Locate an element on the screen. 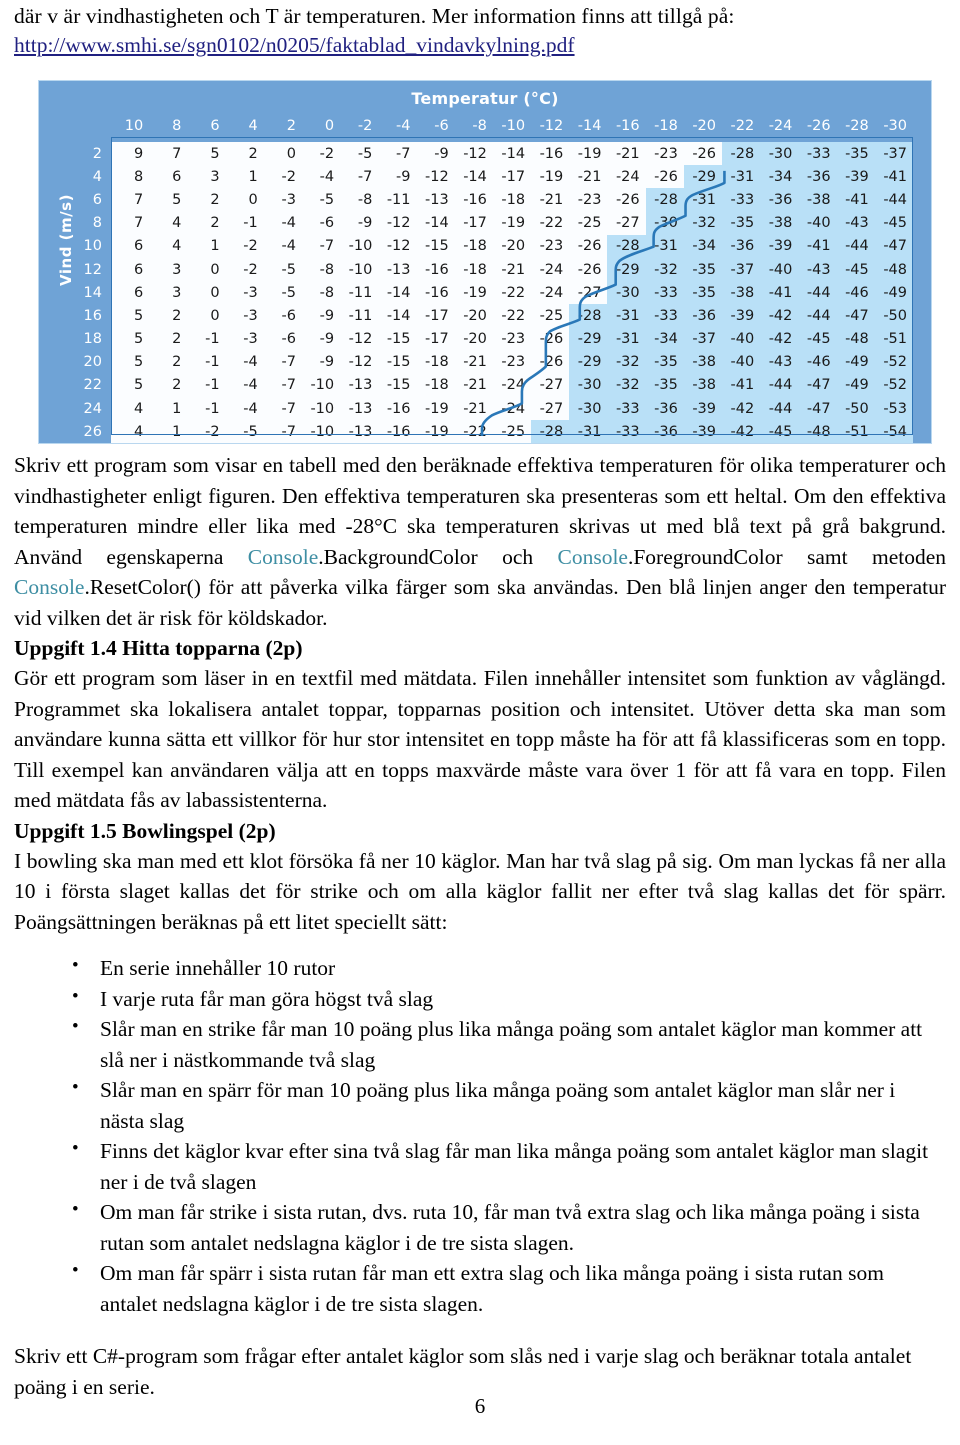  cell-r11-c16: -42 is located at coordinates (741, 409).